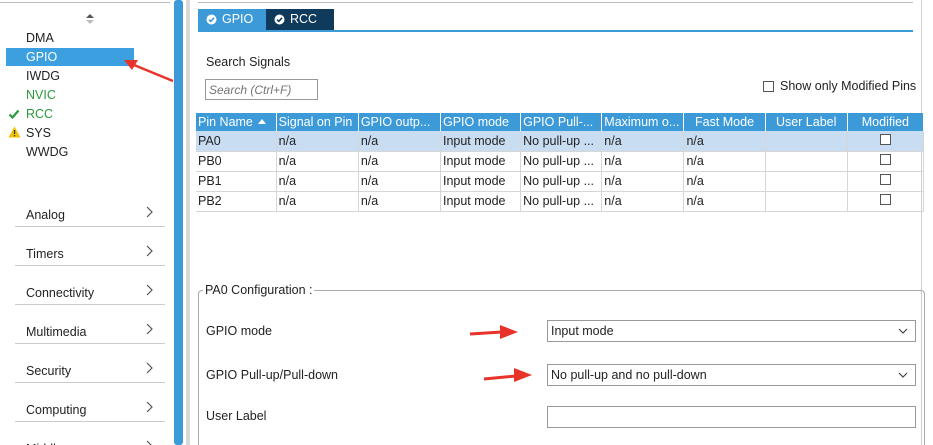  What do you see at coordinates (493, 332) in the screenshot?
I see `annotation-arrow-icon` at bounding box center [493, 332].